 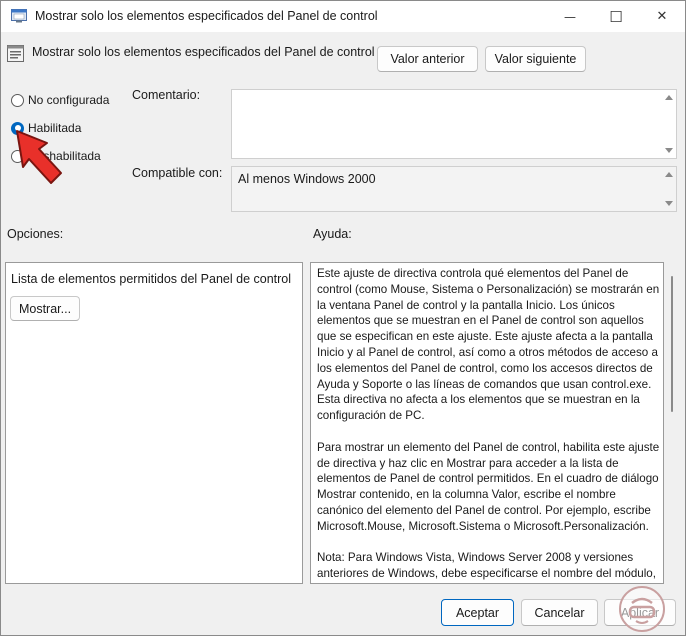 I want to click on radio-label: No configurada, so click(x=69, y=100).